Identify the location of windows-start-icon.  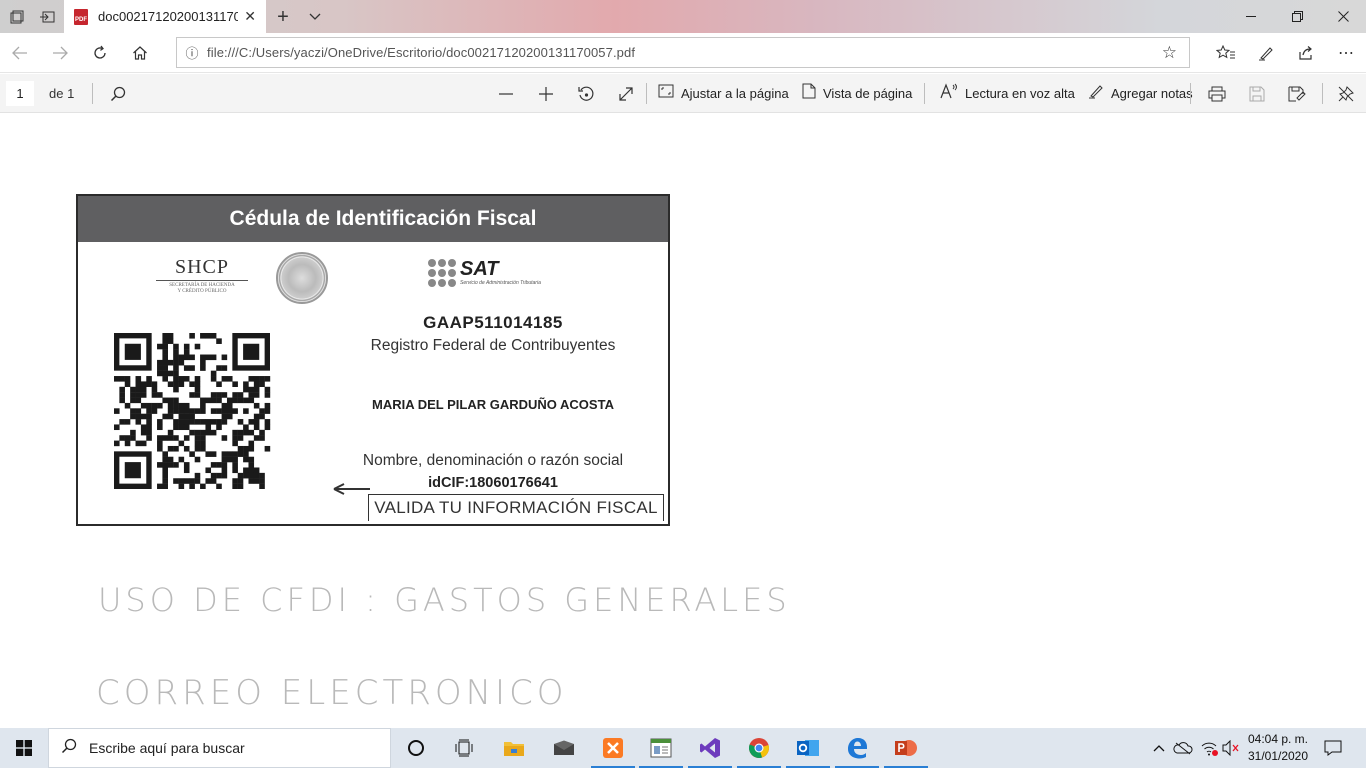
(24, 748).